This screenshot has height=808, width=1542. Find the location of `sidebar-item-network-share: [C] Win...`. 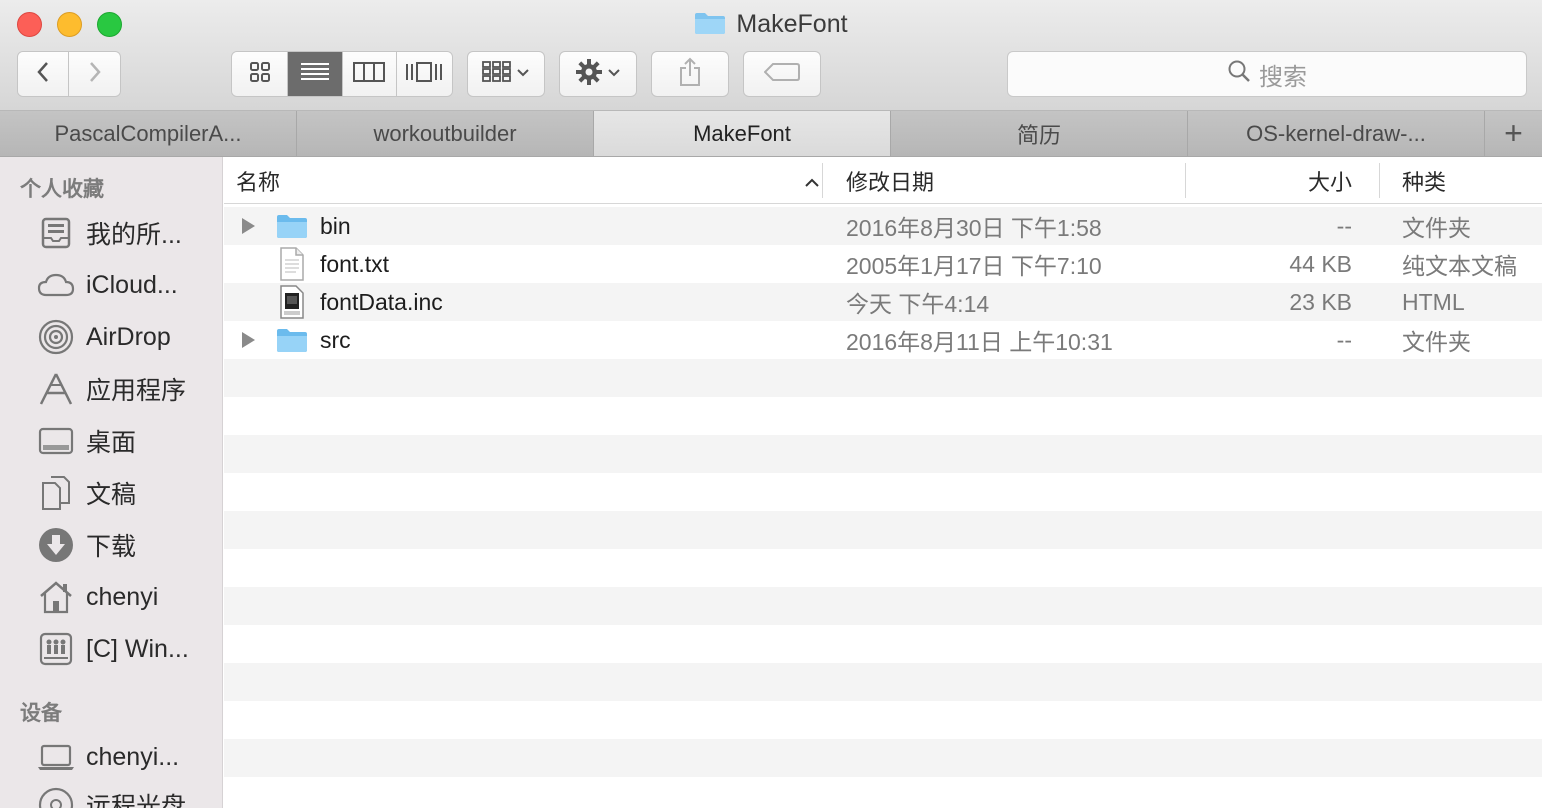

sidebar-item-network-share: [C] Win... is located at coordinates (112, 649).